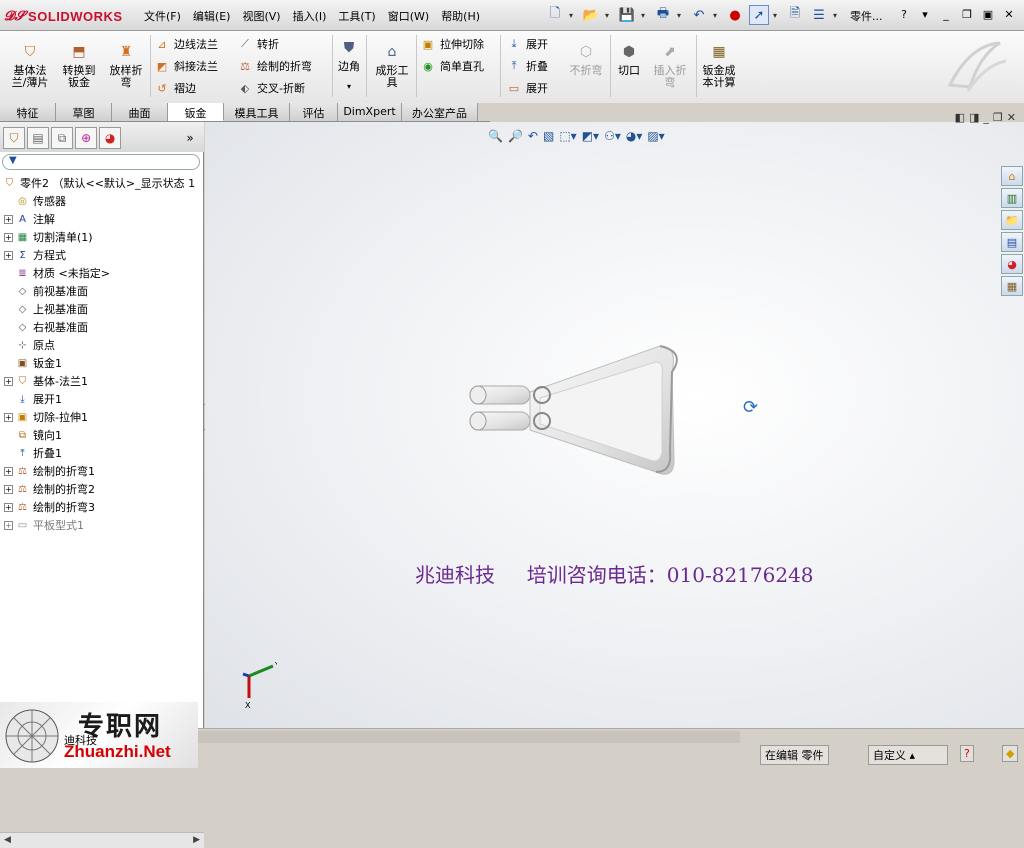  What do you see at coordinates (719, 65) in the screenshot?
I see `sheetmetal-cost-button: ▦ 钣金成 本计算` at bounding box center [719, 65].